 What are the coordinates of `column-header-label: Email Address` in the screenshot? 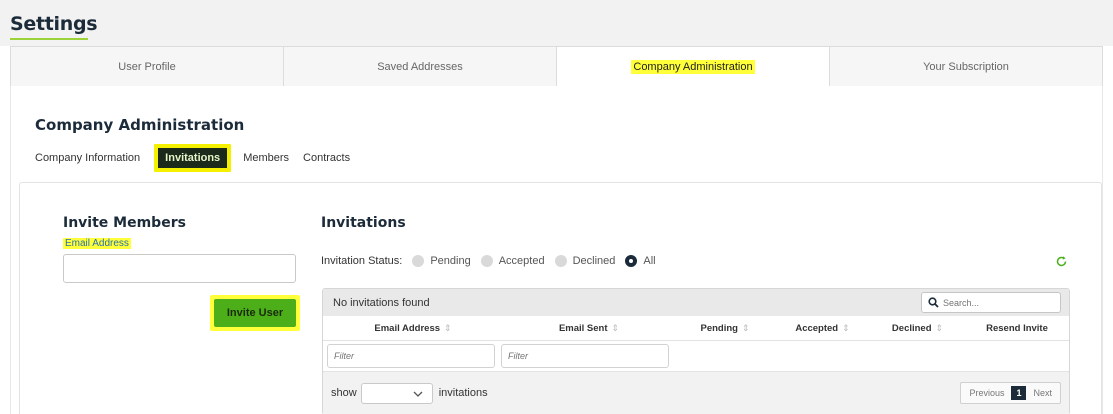 It's located at (407, 328).